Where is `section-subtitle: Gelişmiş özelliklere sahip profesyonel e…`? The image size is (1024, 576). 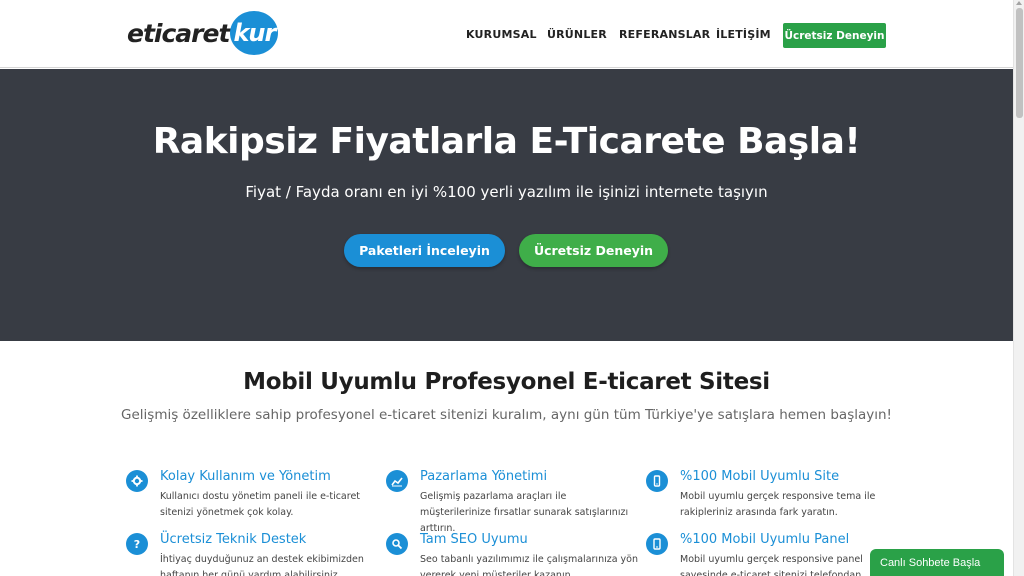
section-subtitle: Gelişmiş özelliklere sahip profesyonel e… is located at coordinates (506, 415).